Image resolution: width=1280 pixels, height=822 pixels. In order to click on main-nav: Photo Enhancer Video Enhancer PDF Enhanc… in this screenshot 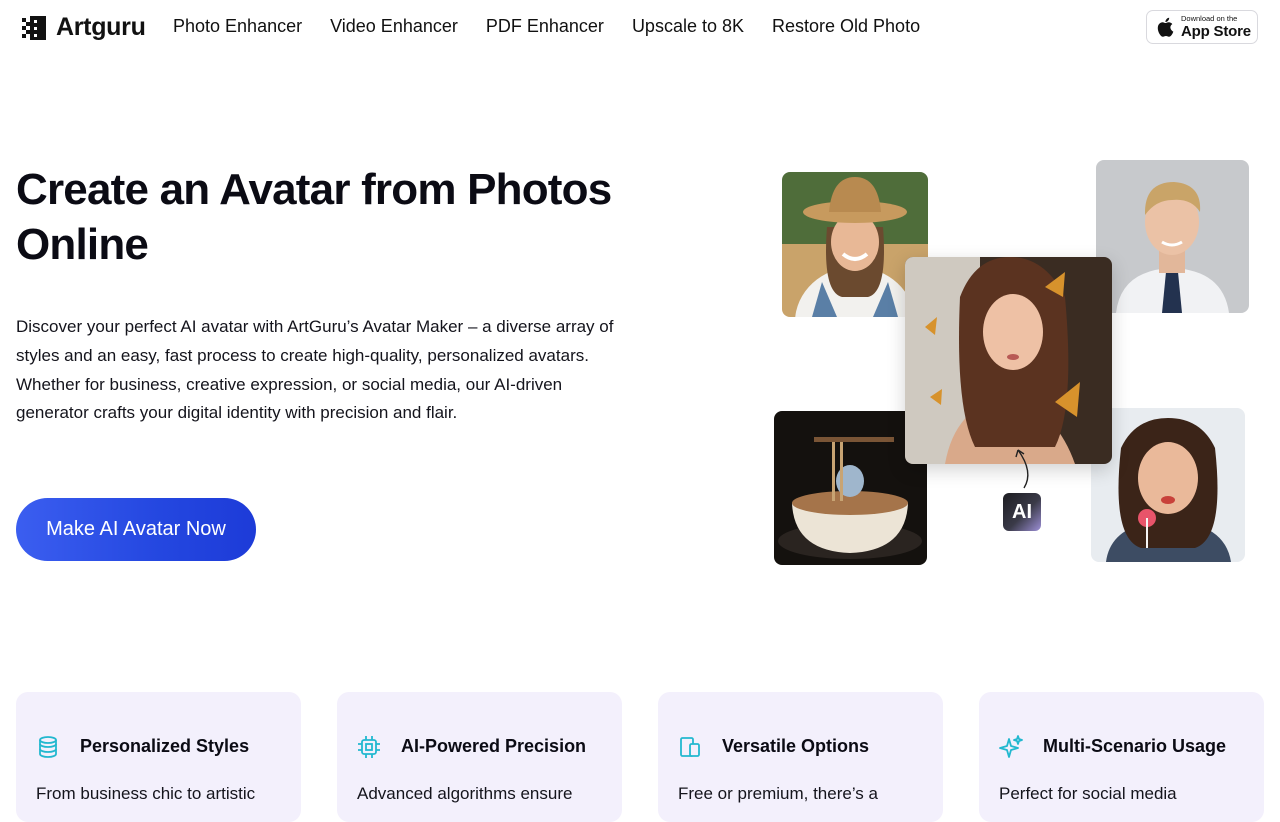, I will do `click(546, 26)`.